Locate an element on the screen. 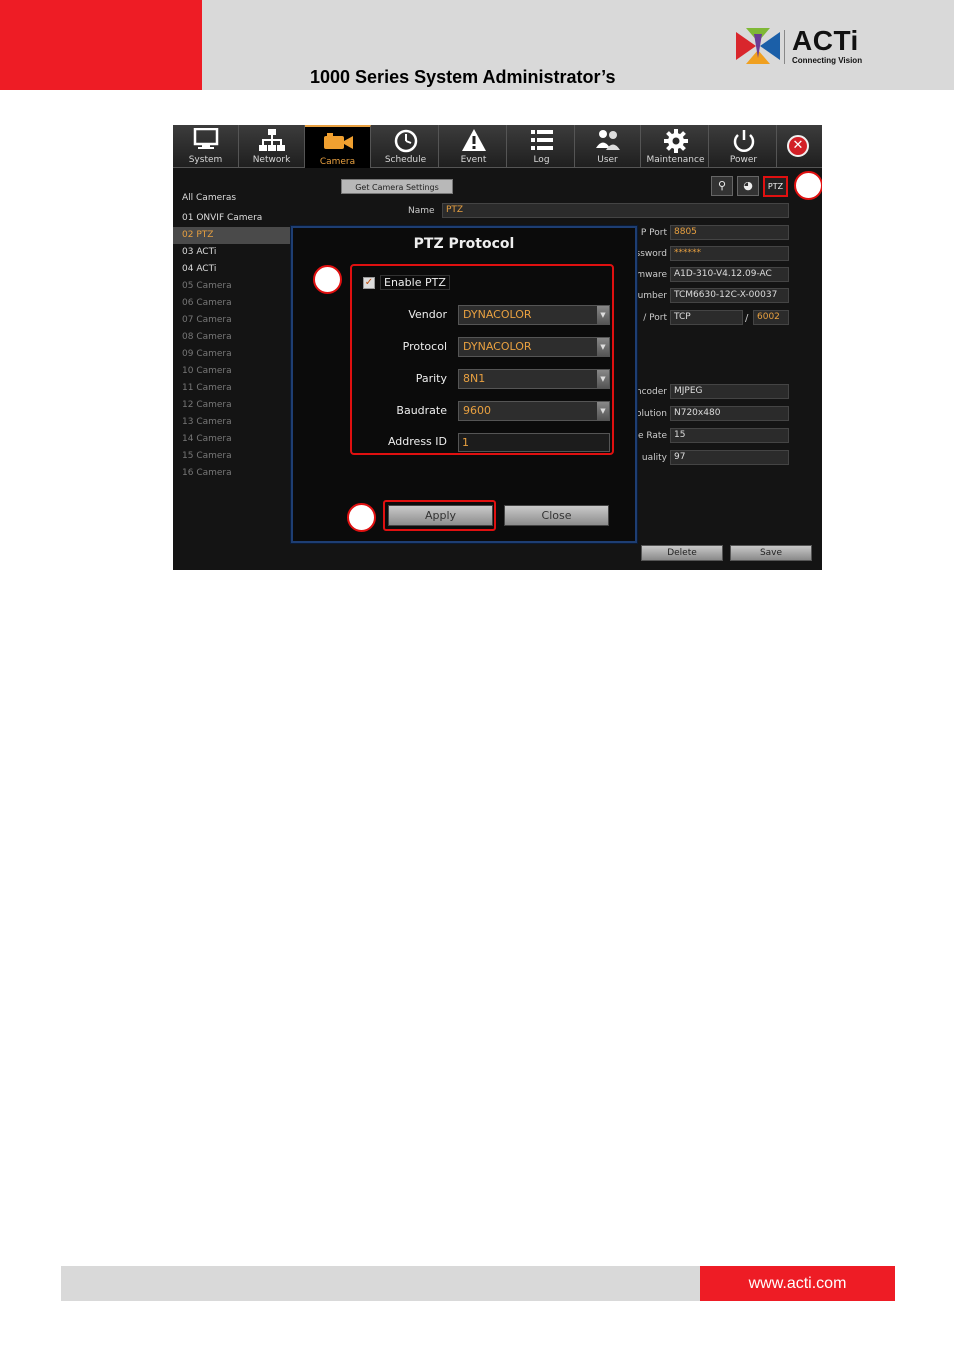  checkmark-icon: ✓ is located at coordinates (369, 282).